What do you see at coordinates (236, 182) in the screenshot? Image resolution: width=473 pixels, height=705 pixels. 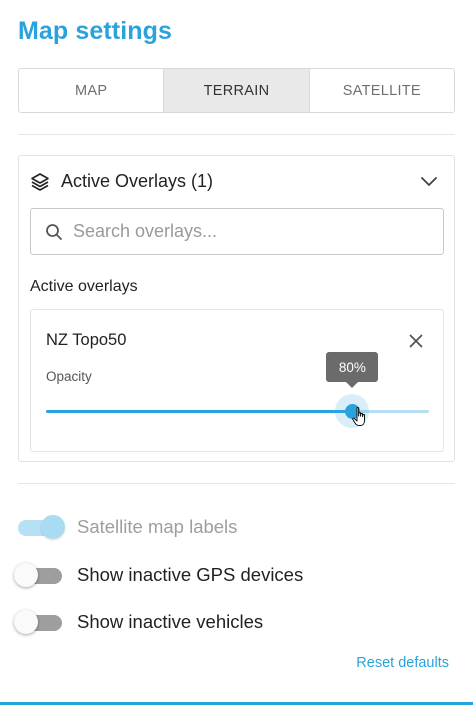 I see `overlays-panel-header: Active Overlays (1)` at bounding box center [236, 182].